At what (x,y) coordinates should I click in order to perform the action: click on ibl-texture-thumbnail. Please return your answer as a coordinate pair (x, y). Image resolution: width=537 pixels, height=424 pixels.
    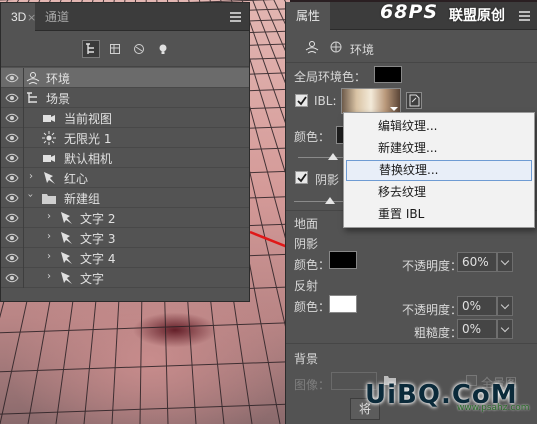
    Looking at the image, I should click on (371, 101).